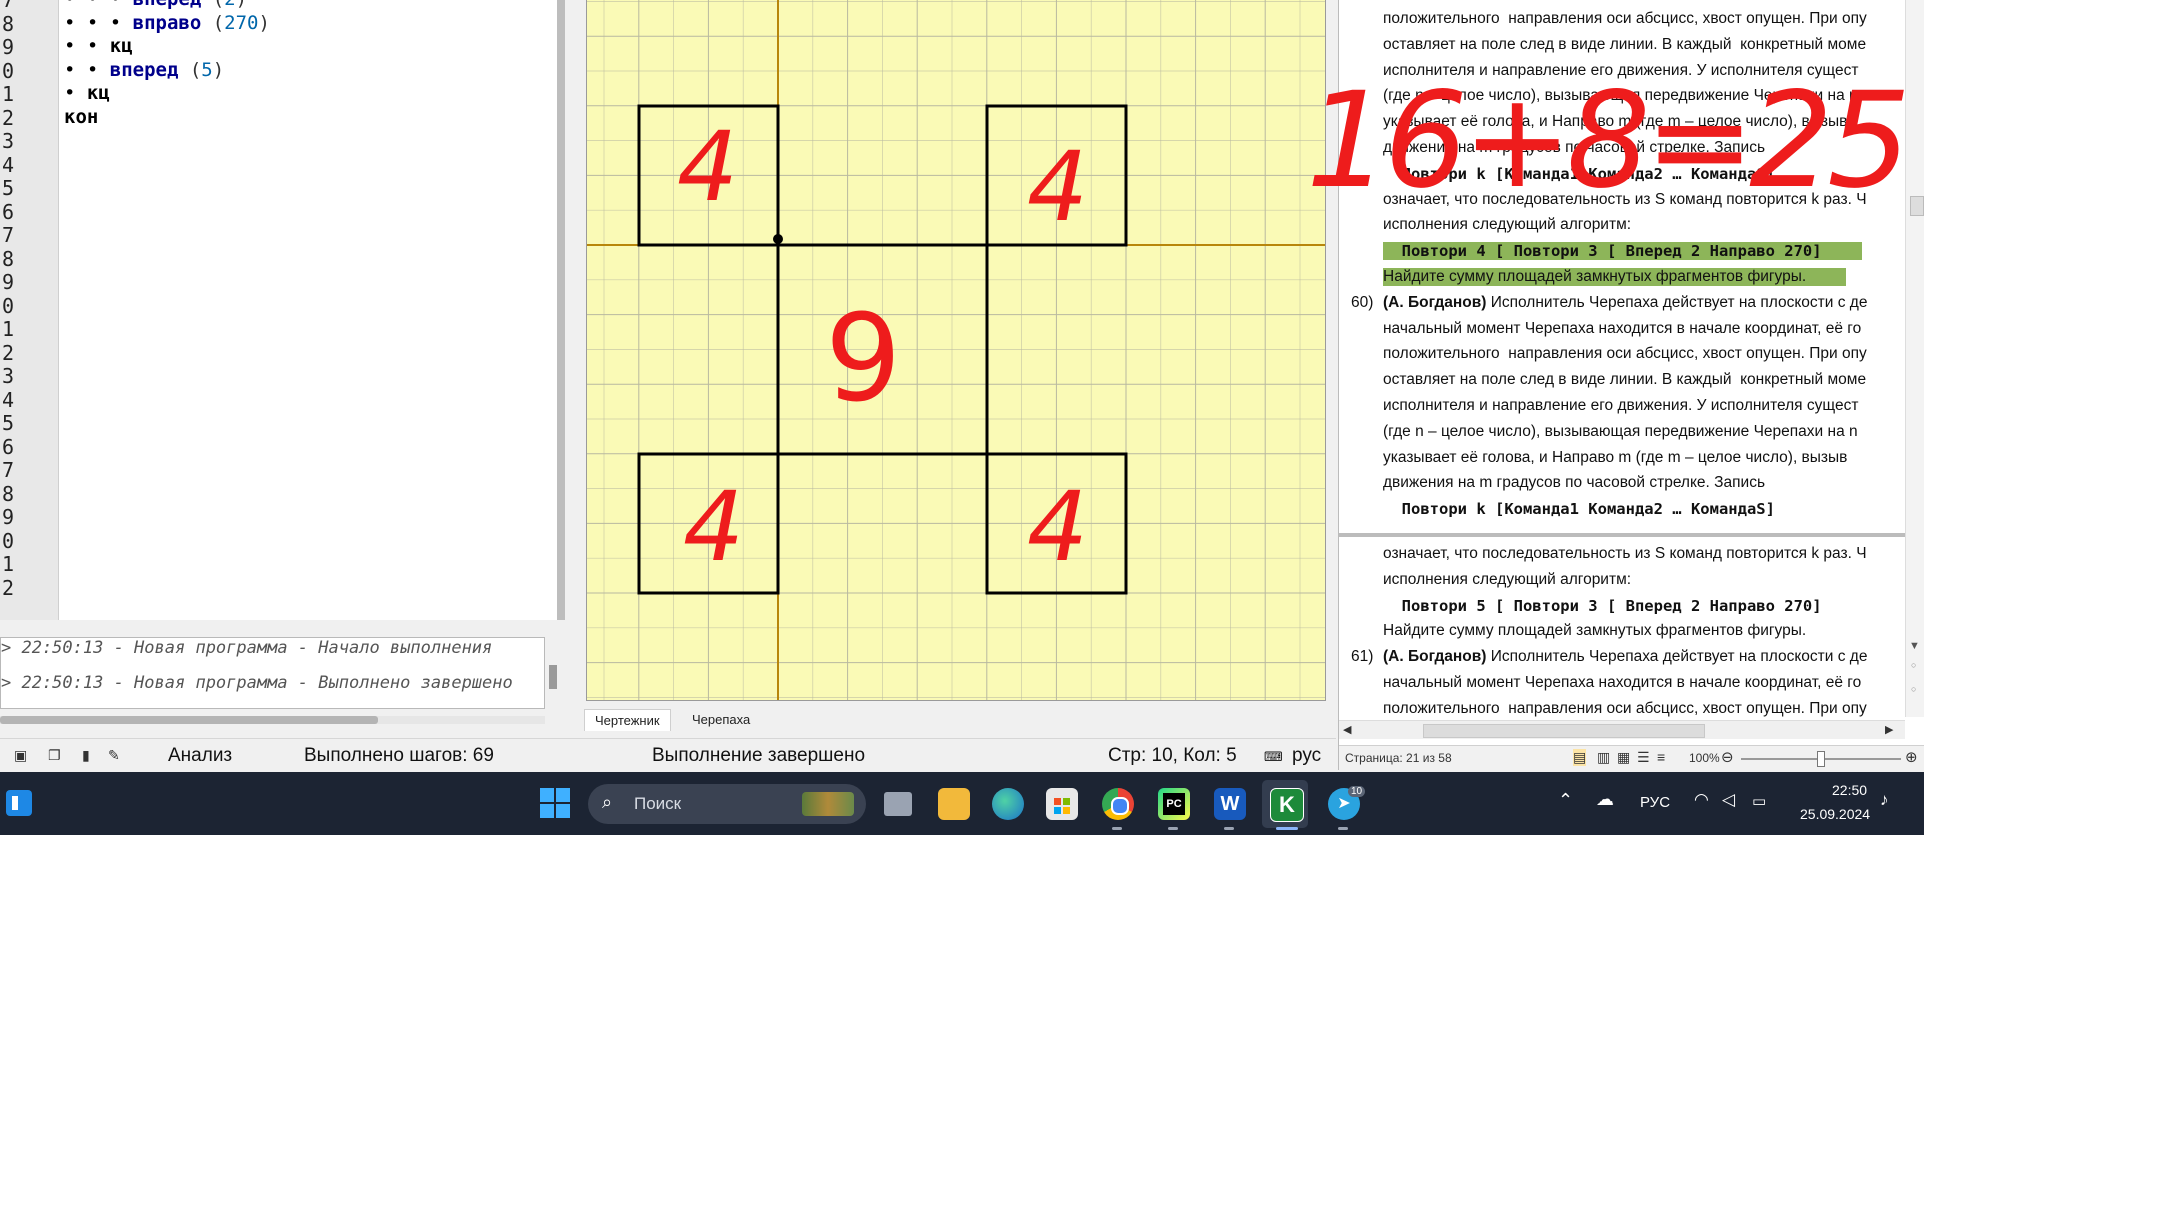 The width and height of the screenshot is (2160, 1225). What do you see at coordinates (954, 804) in the screenshot?
I see `file-explorer-icon` at bounding box center [954, 804].